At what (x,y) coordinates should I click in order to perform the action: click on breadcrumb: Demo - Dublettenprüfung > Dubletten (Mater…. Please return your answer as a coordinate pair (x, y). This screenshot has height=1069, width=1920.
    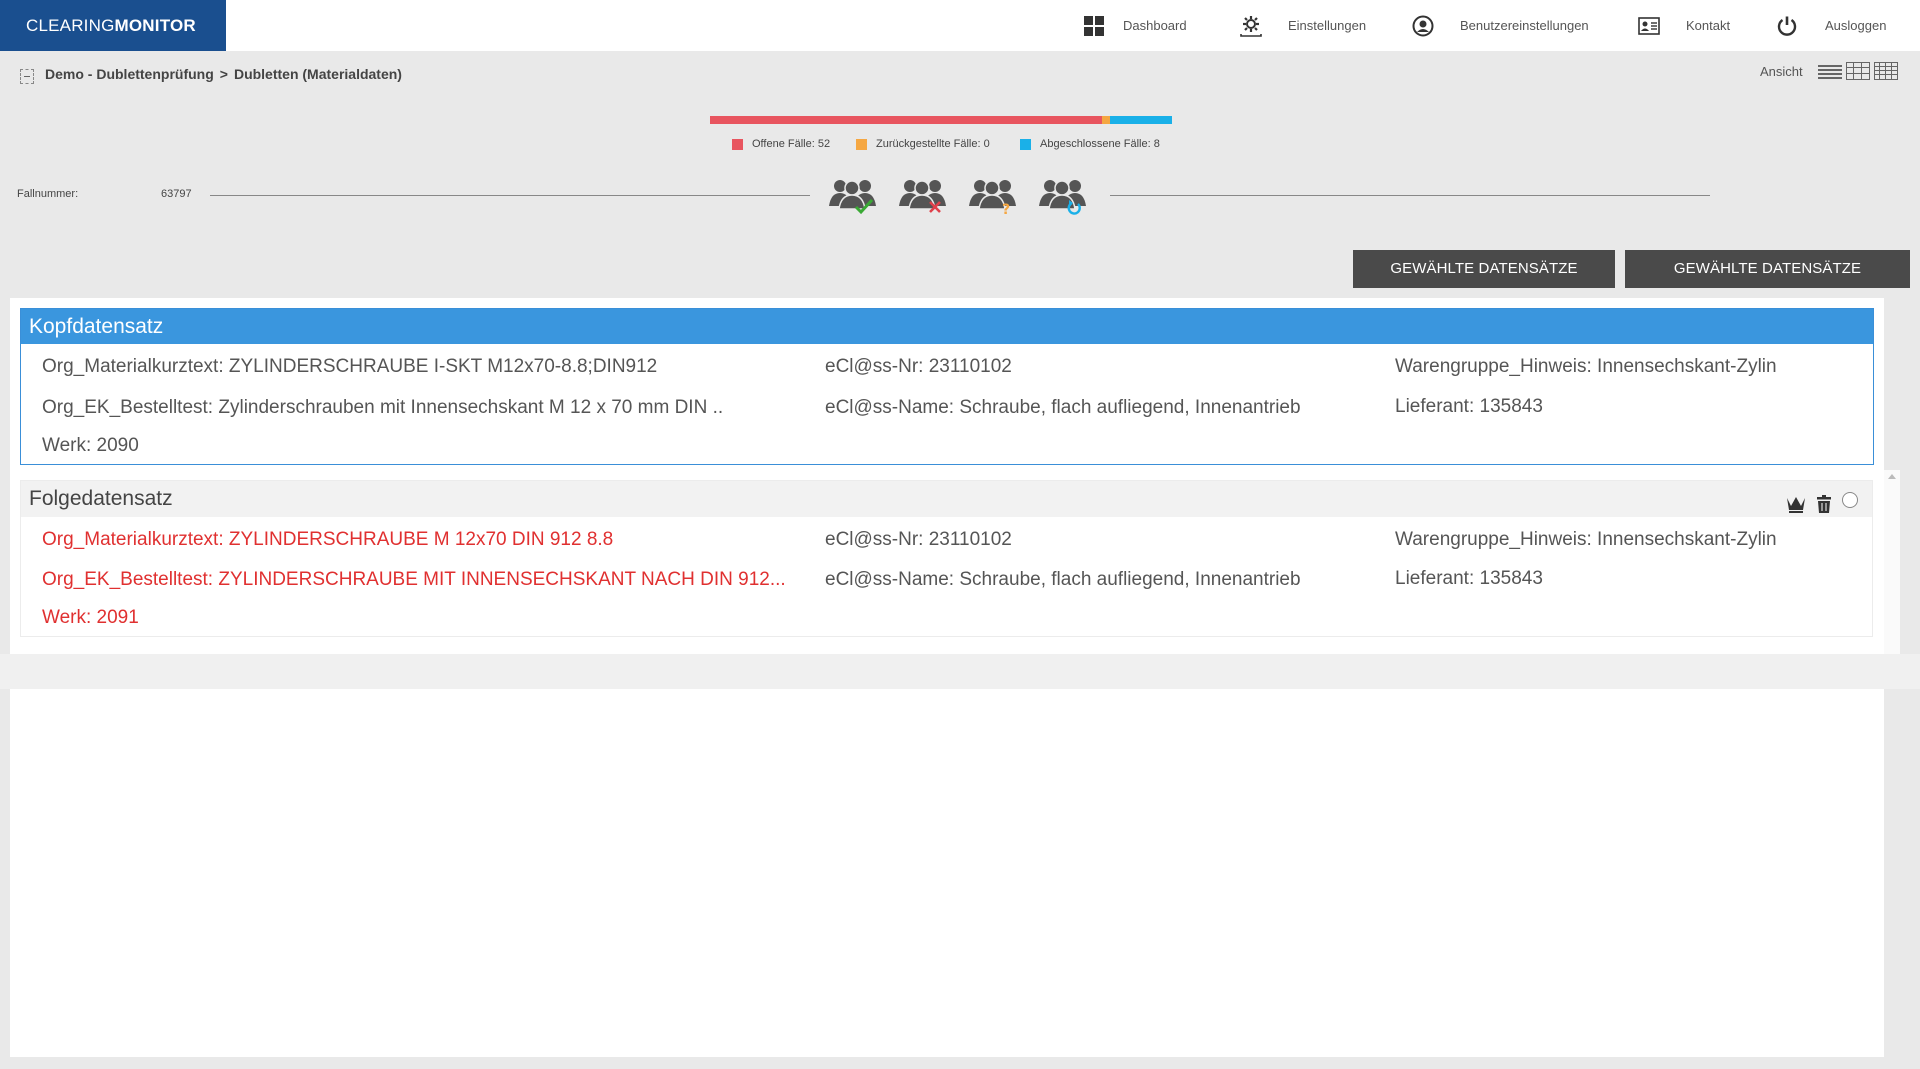
    Looking at the image, I should click on (223, 74).